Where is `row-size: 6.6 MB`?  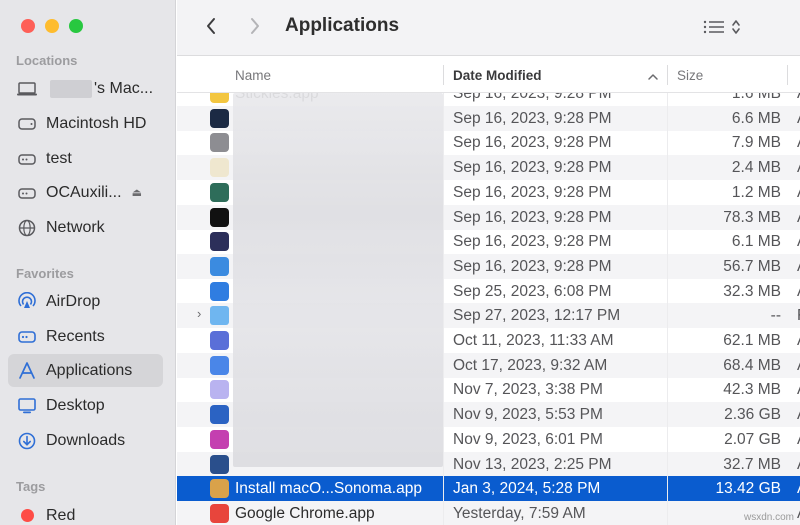
row-size: 6.6 MB is located at coordinates (756, 118).